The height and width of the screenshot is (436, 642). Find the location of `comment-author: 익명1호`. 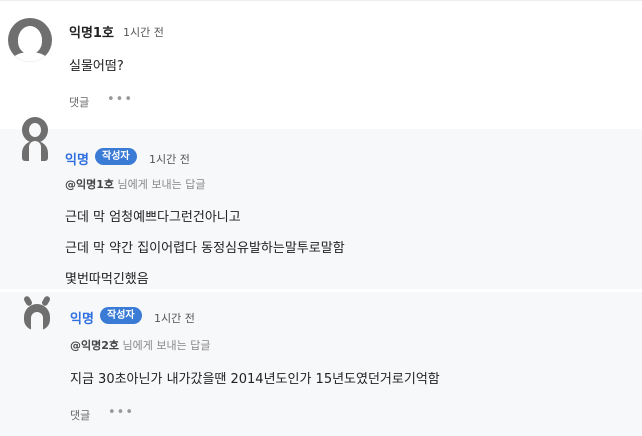

comment-author: 익명1호 is located at coordinates (91, 31).